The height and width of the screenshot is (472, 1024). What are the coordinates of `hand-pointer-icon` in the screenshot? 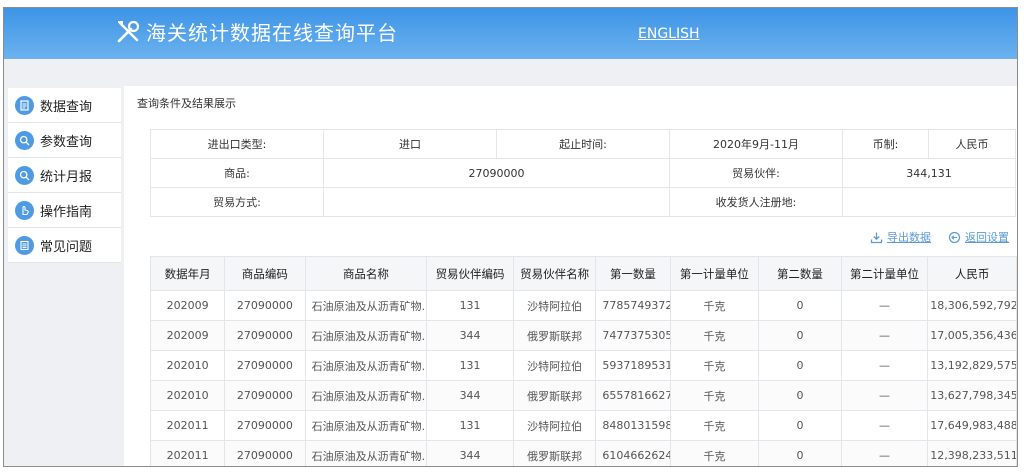 It's located at (24, 210).